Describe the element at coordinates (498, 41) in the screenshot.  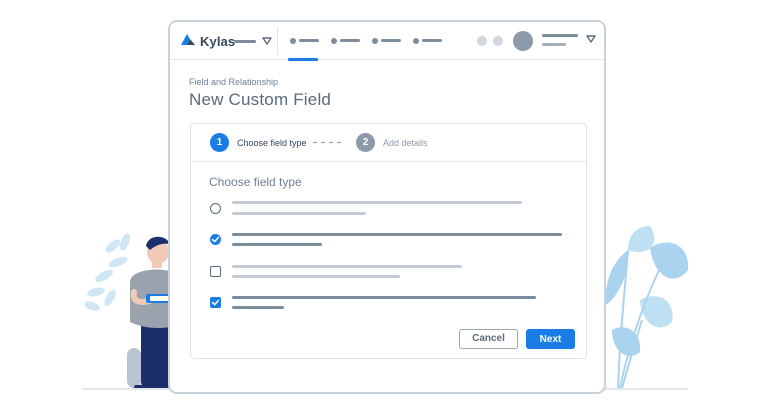
I see `help-icon` at that location.